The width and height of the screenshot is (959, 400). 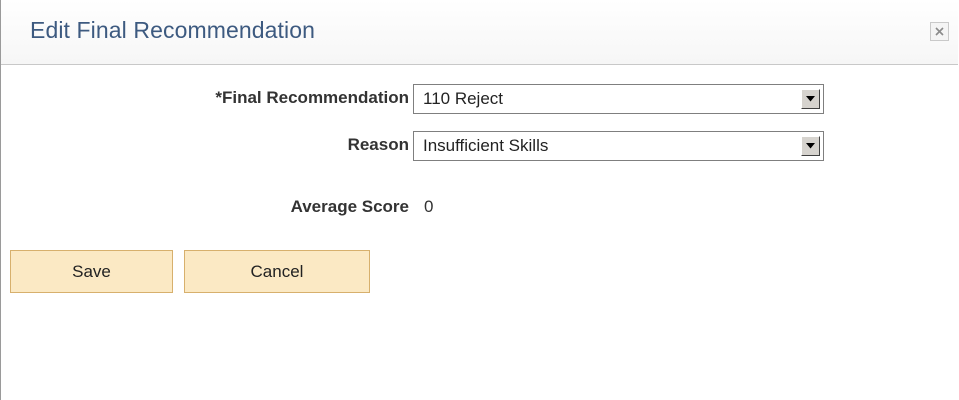 I want to click on close-button, so click(x=939, y=31).